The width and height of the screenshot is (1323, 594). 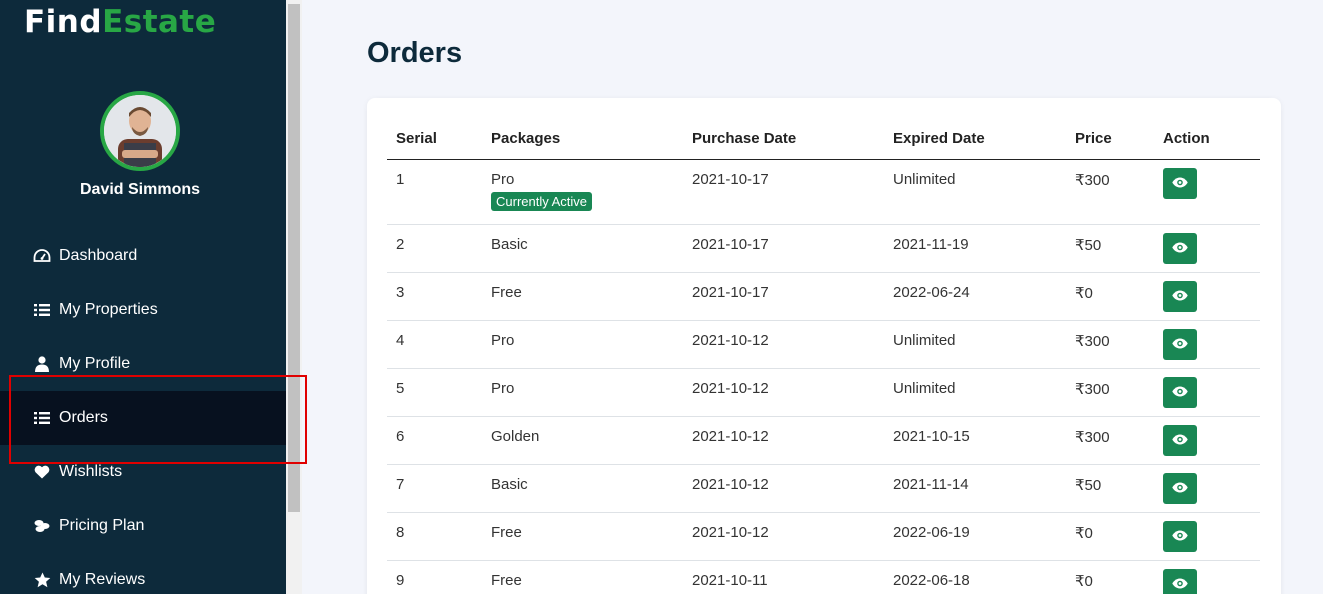 I want to click on column-header-action: Action, so click(x=1207, y=139).